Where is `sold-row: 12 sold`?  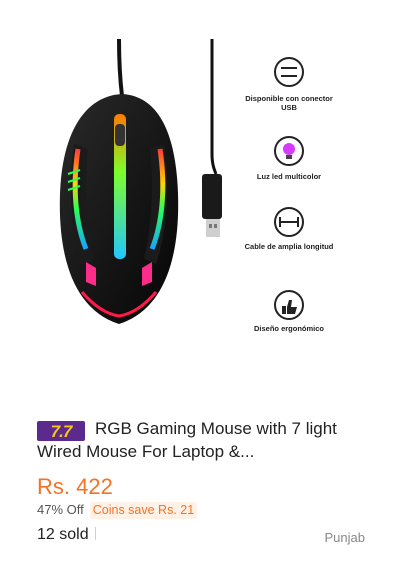
sold-row: 12 sold is located at coordinates (66, 535).